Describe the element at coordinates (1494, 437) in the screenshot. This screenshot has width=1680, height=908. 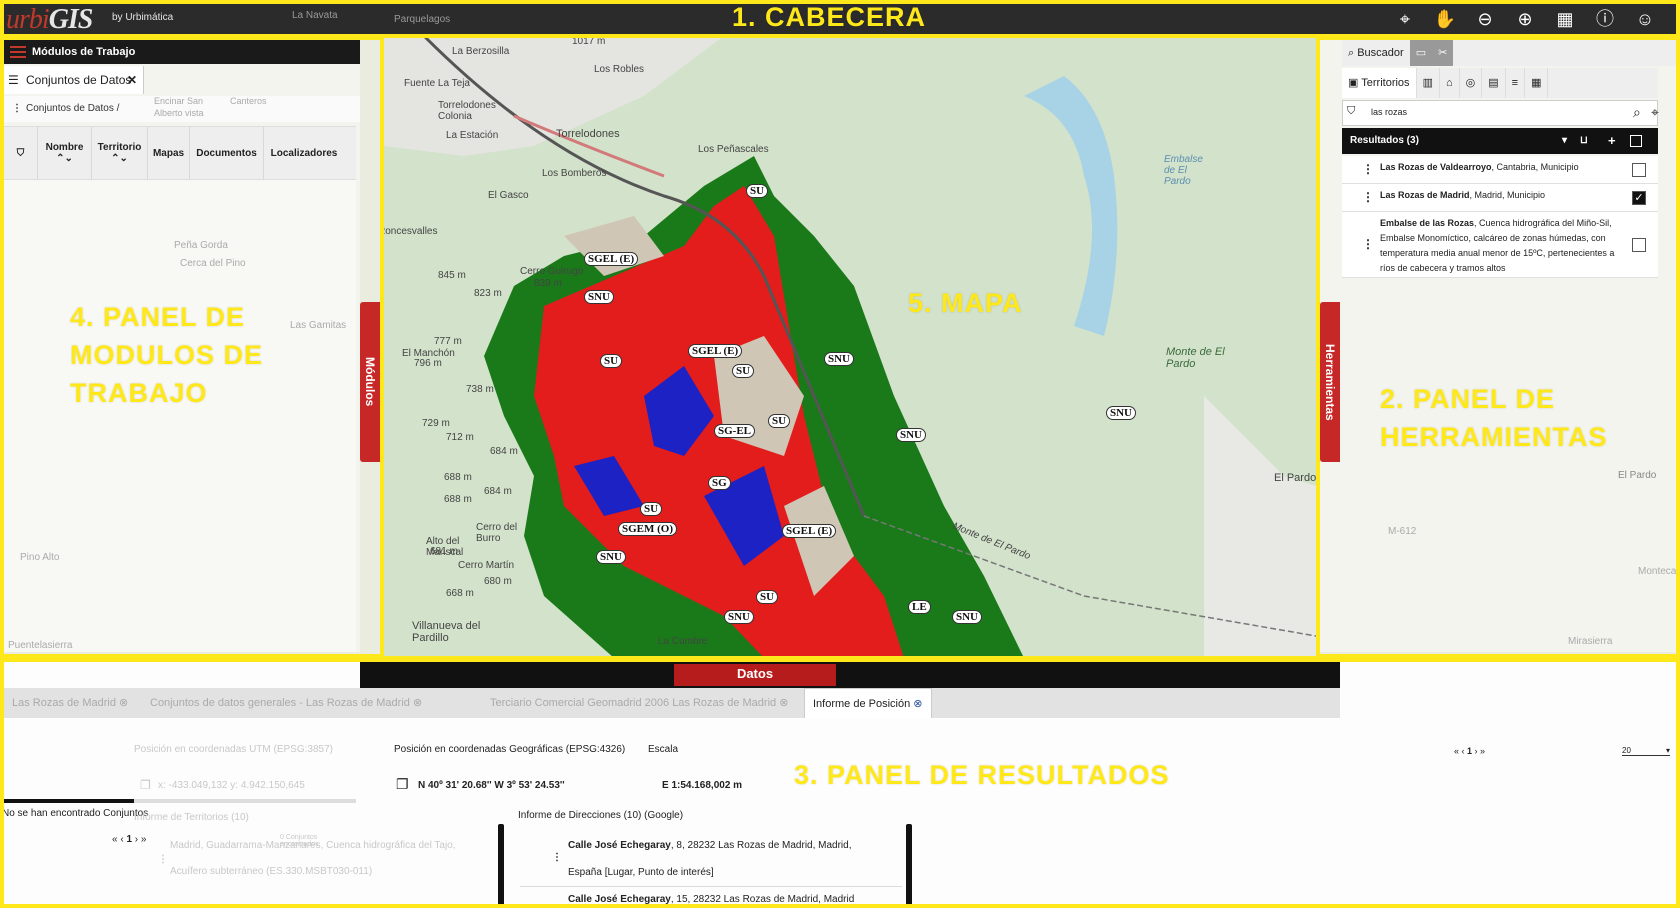
I see `annotation-line: HERRAMIENTAS` at that location.